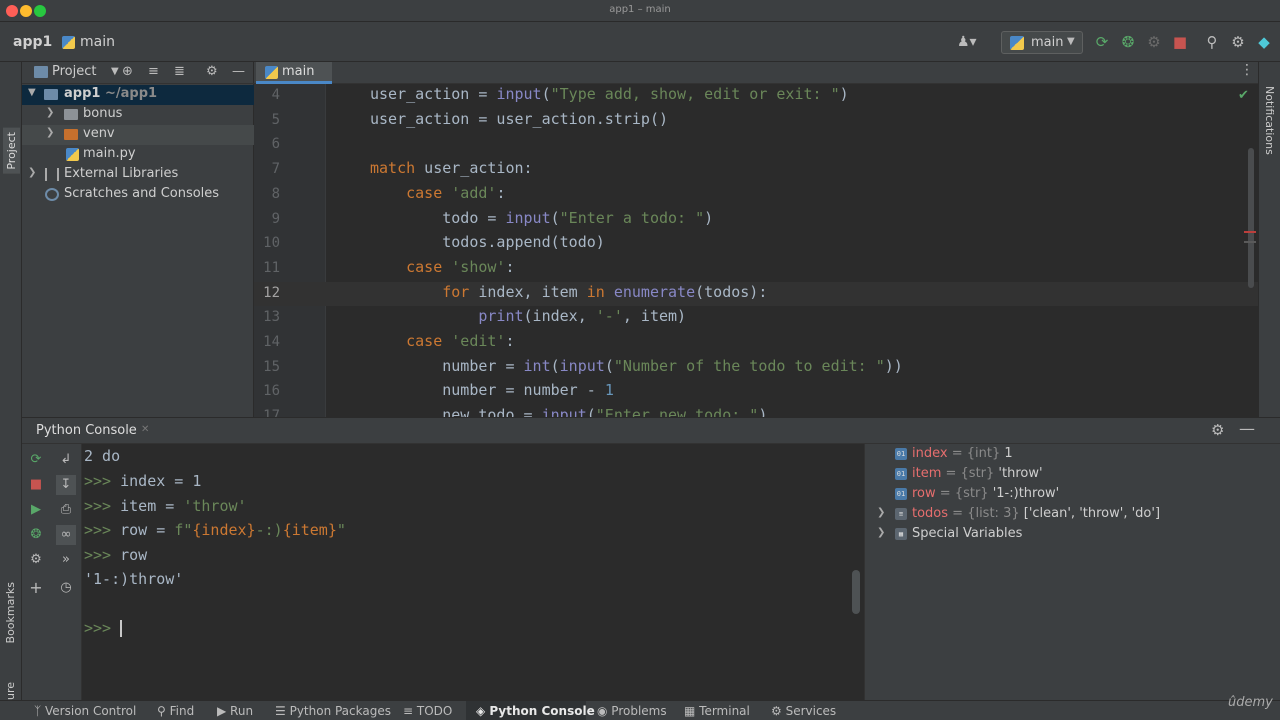 Image resolution: width=1280 pixels, height=720 pixels. I want to click on line-number: 12, so click(271, 292).